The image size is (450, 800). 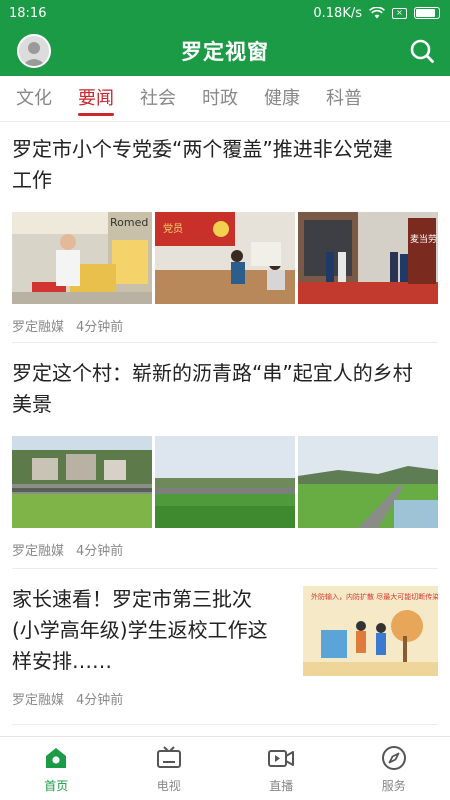 I want to click on article-title-line: 美景, so click(x=32, y=404).